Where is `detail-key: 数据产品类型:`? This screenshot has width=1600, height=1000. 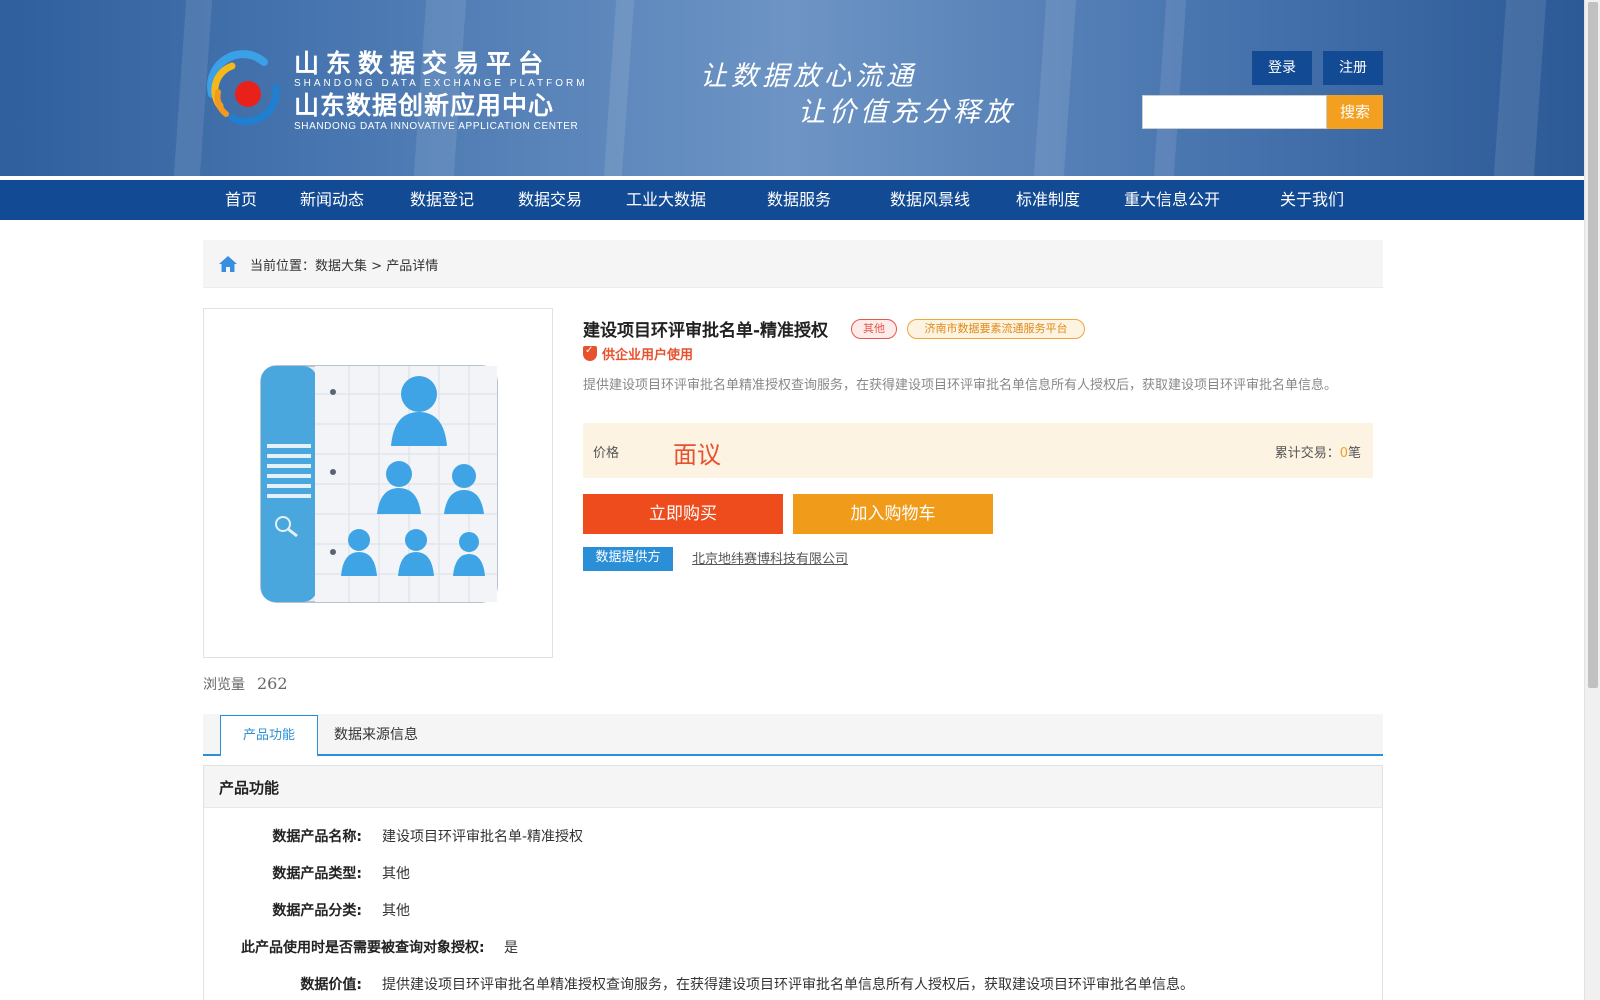 detail-key: 数据产品类型: is located at coordinates (317, 874).